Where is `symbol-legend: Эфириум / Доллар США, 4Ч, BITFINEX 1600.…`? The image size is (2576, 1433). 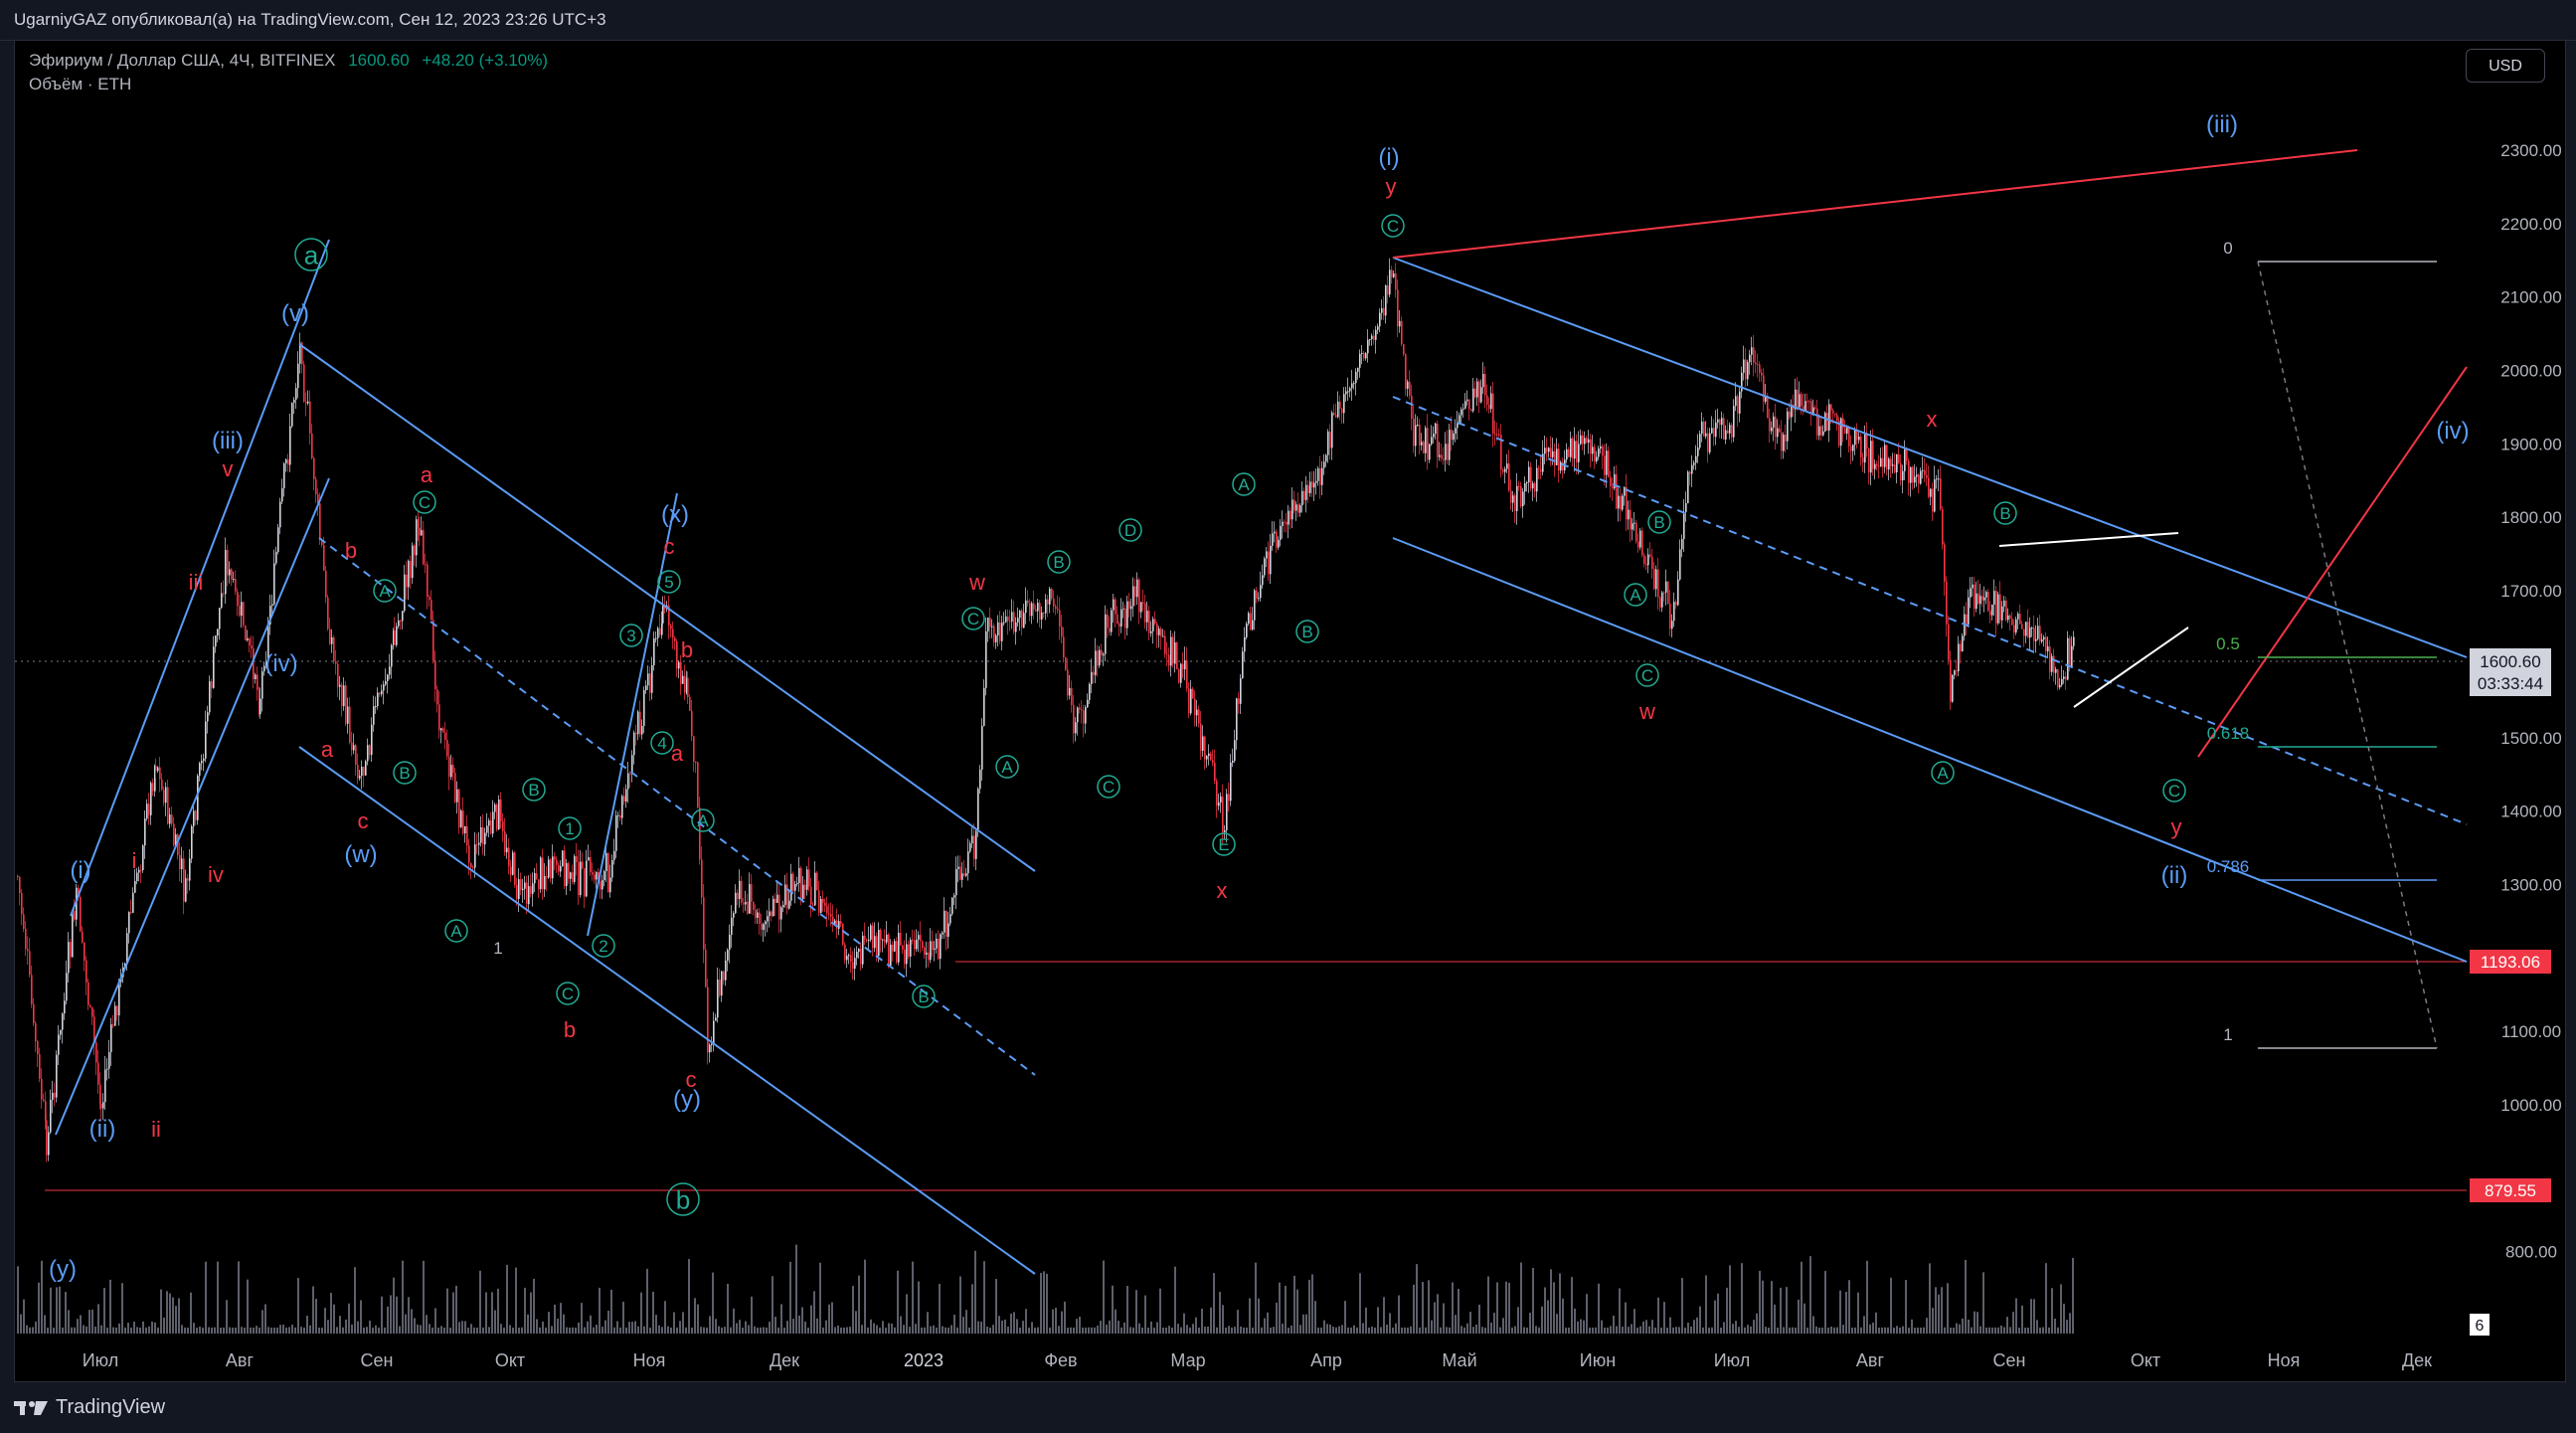
symbol-legend: Эфириум / Доллар США, 4Ч, BITFINEX 1600.… is located at coordinates (288, 61).